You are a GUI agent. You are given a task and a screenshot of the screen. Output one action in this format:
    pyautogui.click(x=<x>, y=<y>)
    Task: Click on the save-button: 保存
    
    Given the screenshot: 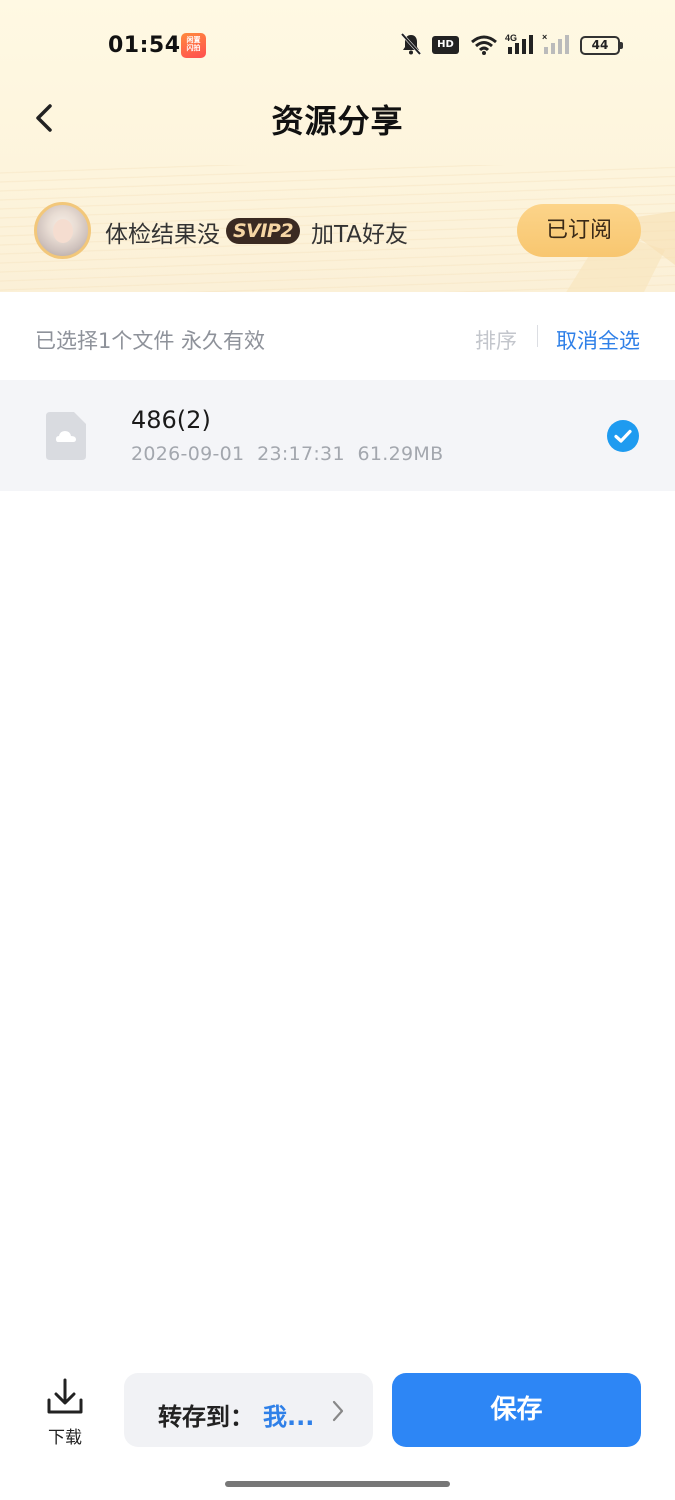 What is the action you would take?
    pyautogui.click(x=516, y=1410)
    